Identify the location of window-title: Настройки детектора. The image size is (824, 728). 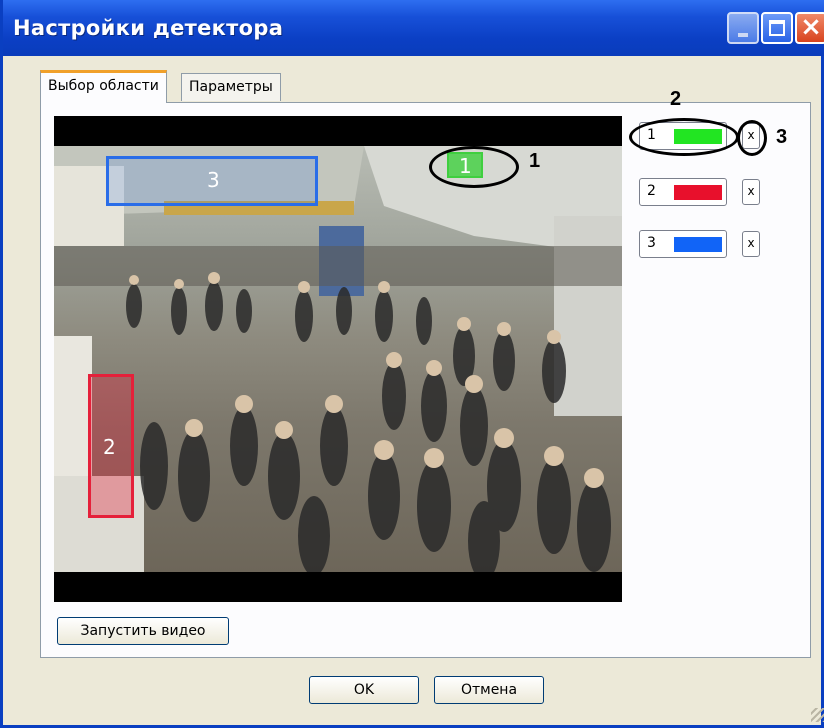
(148, 28).